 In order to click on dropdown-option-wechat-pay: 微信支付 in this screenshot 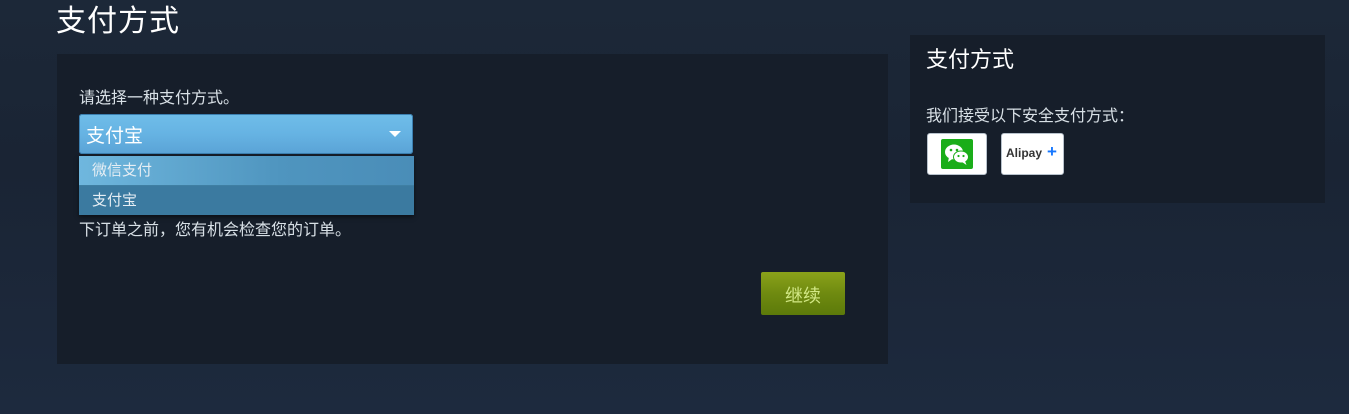, I will do `click(246, 170)`.